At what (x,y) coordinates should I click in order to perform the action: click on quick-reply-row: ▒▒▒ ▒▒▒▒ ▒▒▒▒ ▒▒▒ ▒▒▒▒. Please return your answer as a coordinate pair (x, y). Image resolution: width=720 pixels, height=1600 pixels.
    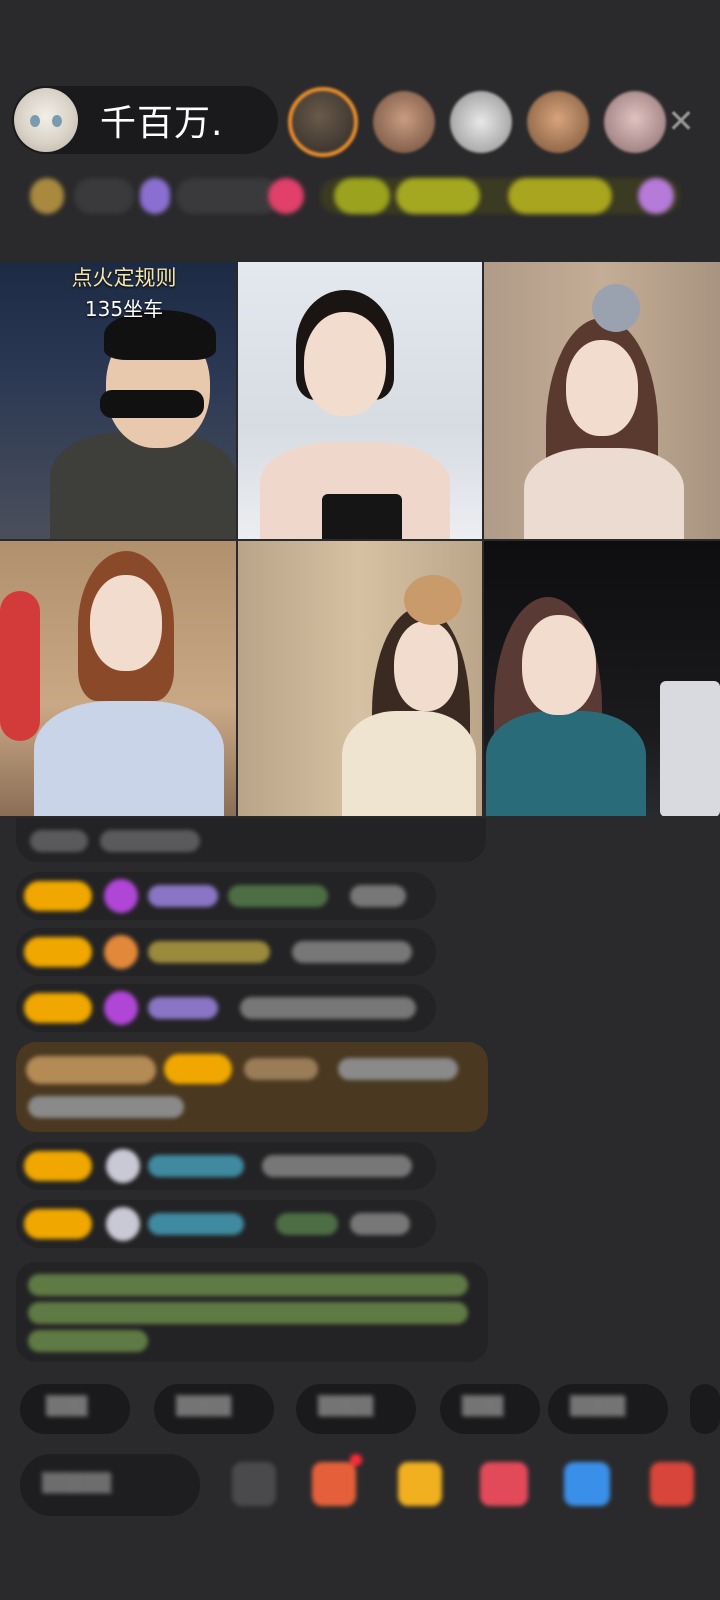
    Looking at the image, I should click on (370, 1410).